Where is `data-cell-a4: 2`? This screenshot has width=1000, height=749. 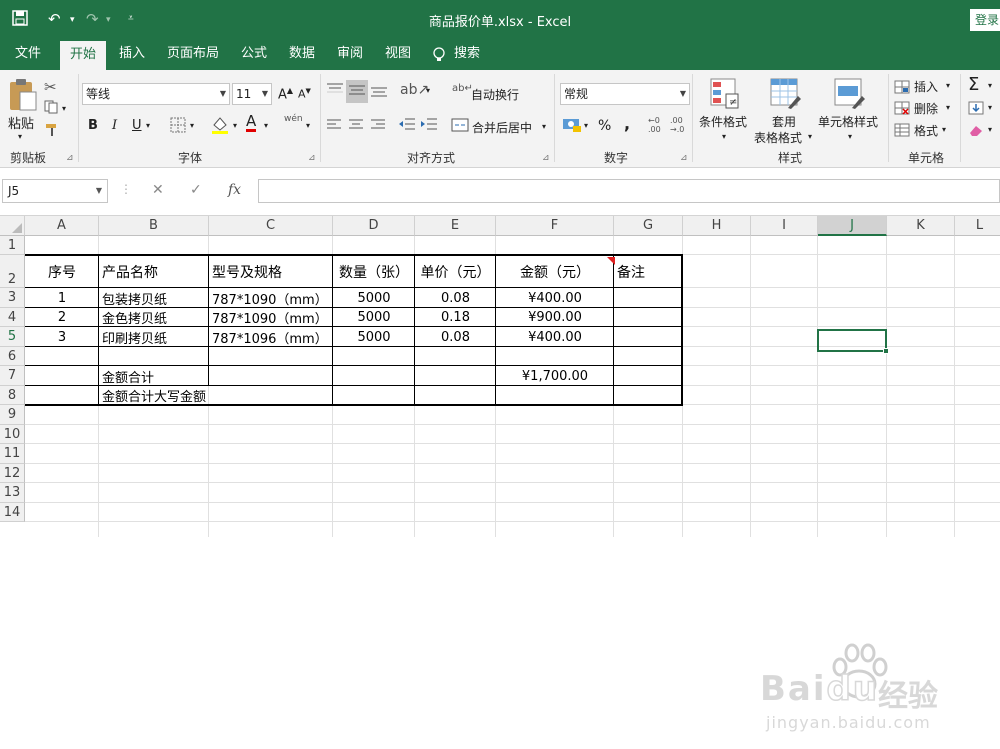 data-cell-a4: 2 is located at coordinates (62, 317).